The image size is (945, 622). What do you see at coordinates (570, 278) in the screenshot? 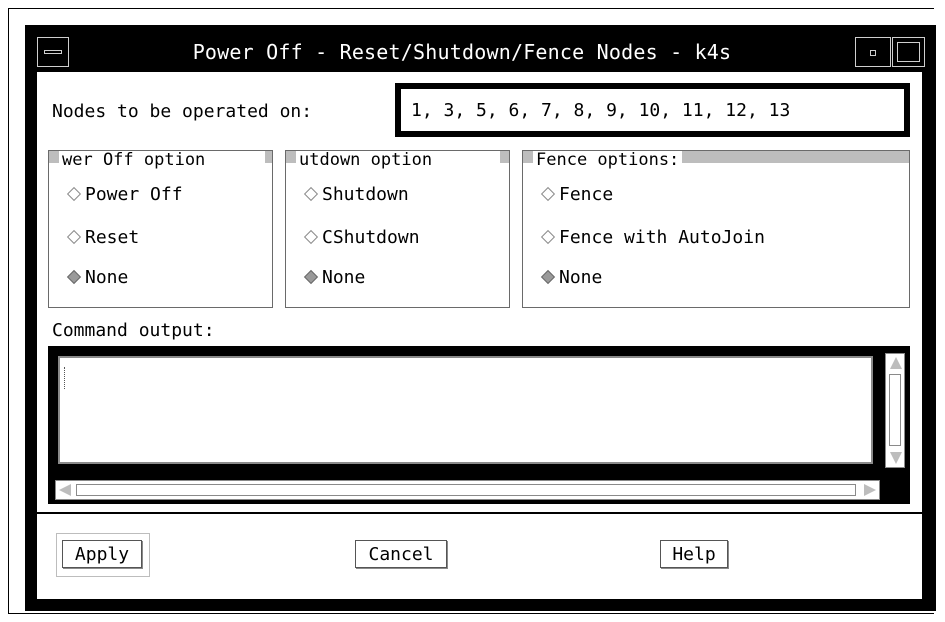
I see `radio-fence-none: None` at bounding box center [570, 278].